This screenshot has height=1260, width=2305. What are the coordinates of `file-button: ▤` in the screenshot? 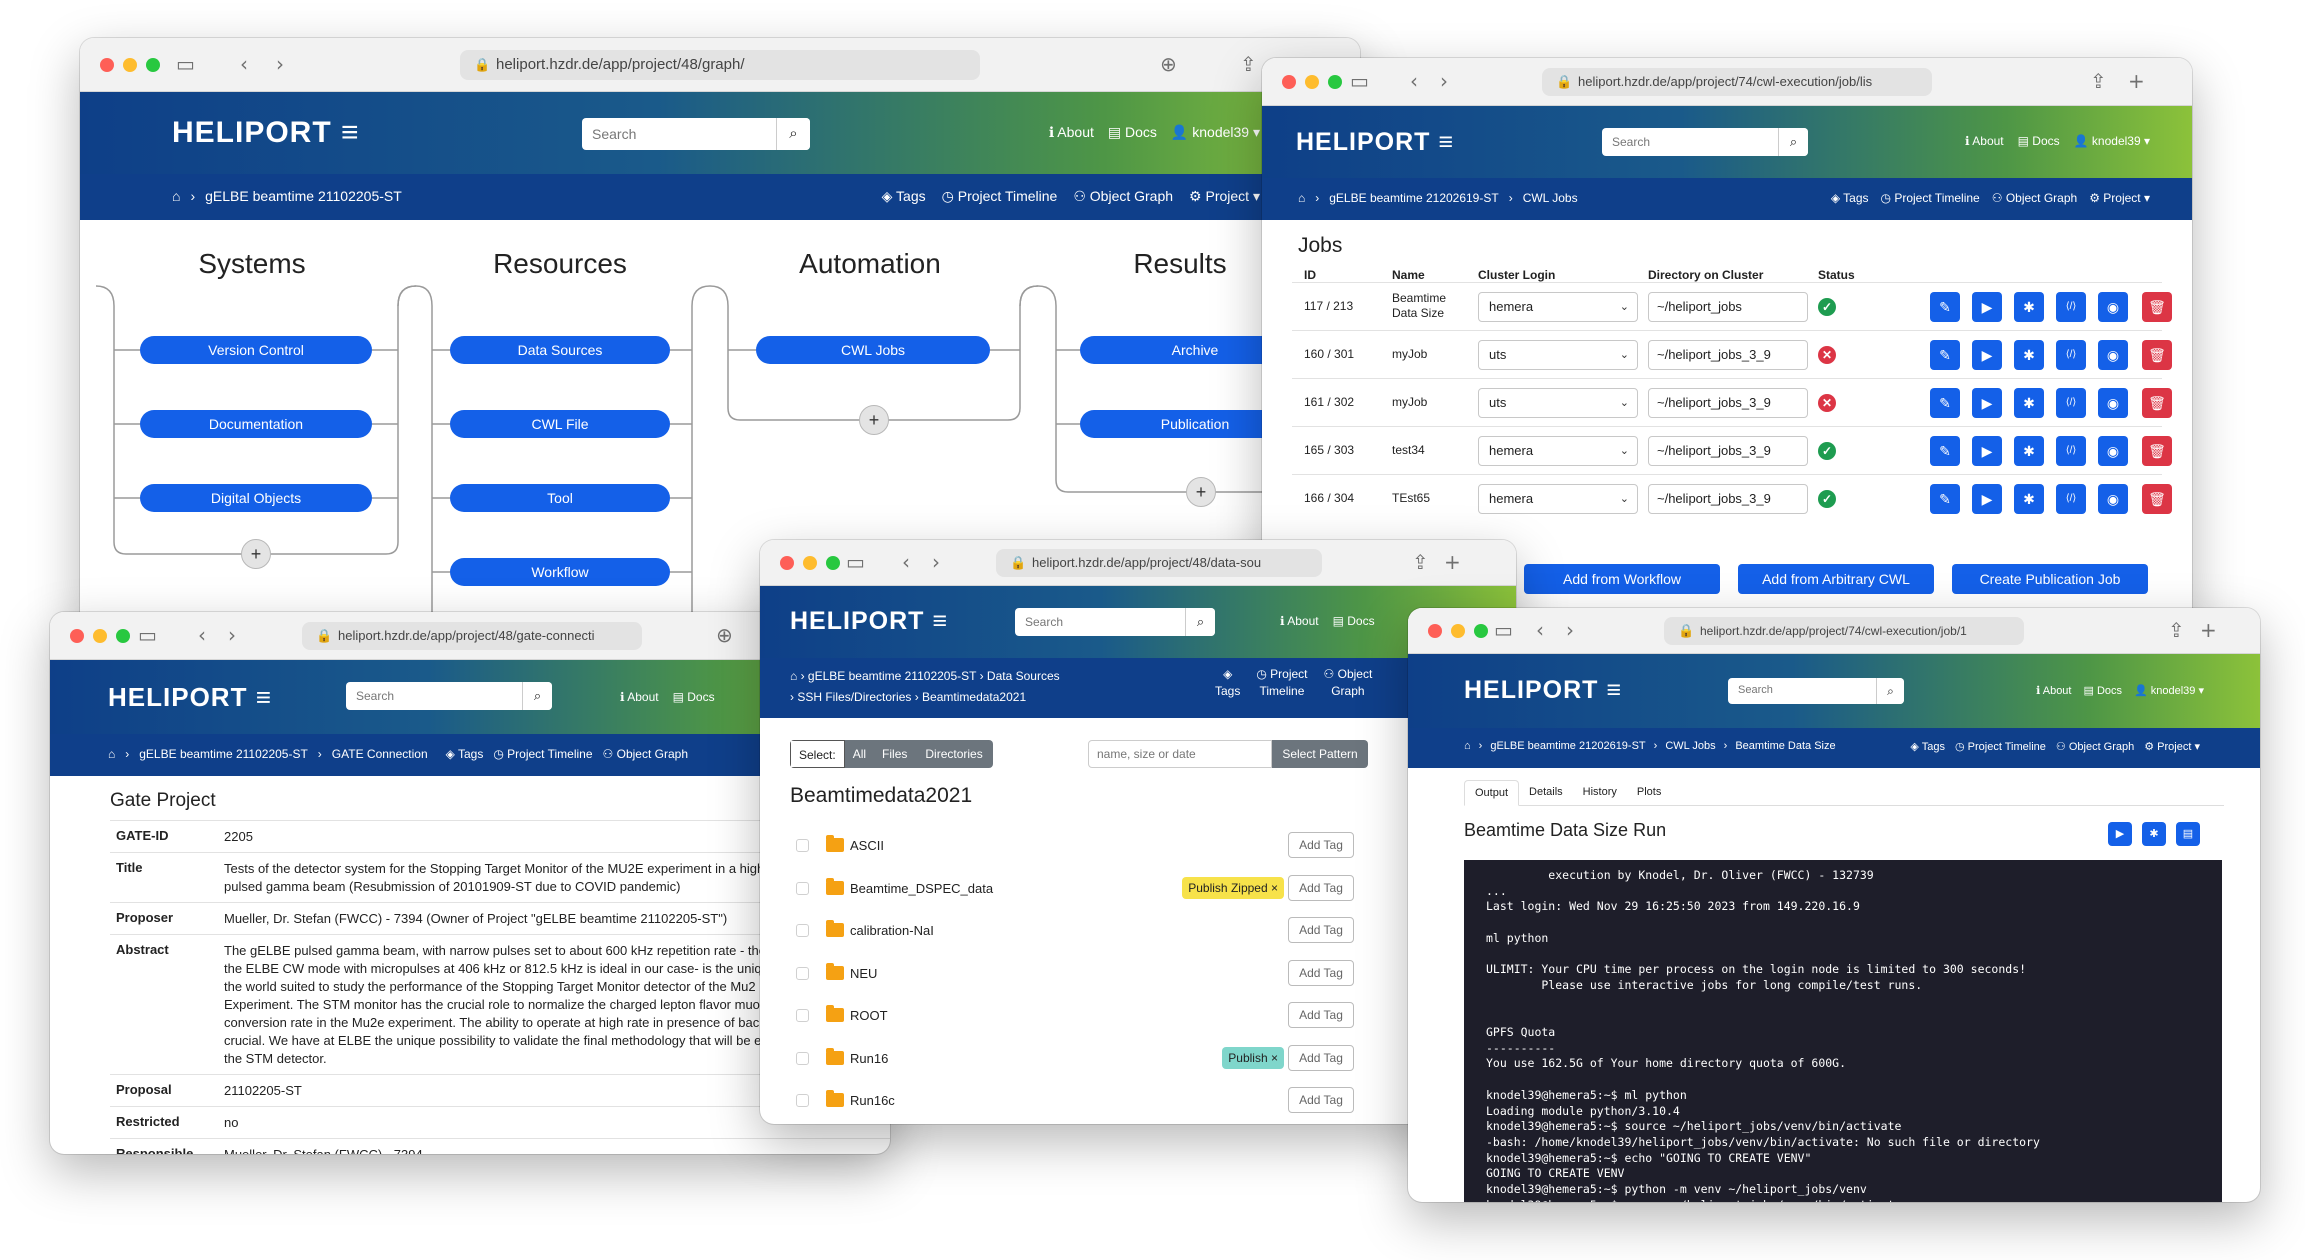 It's located at (2188, 834).